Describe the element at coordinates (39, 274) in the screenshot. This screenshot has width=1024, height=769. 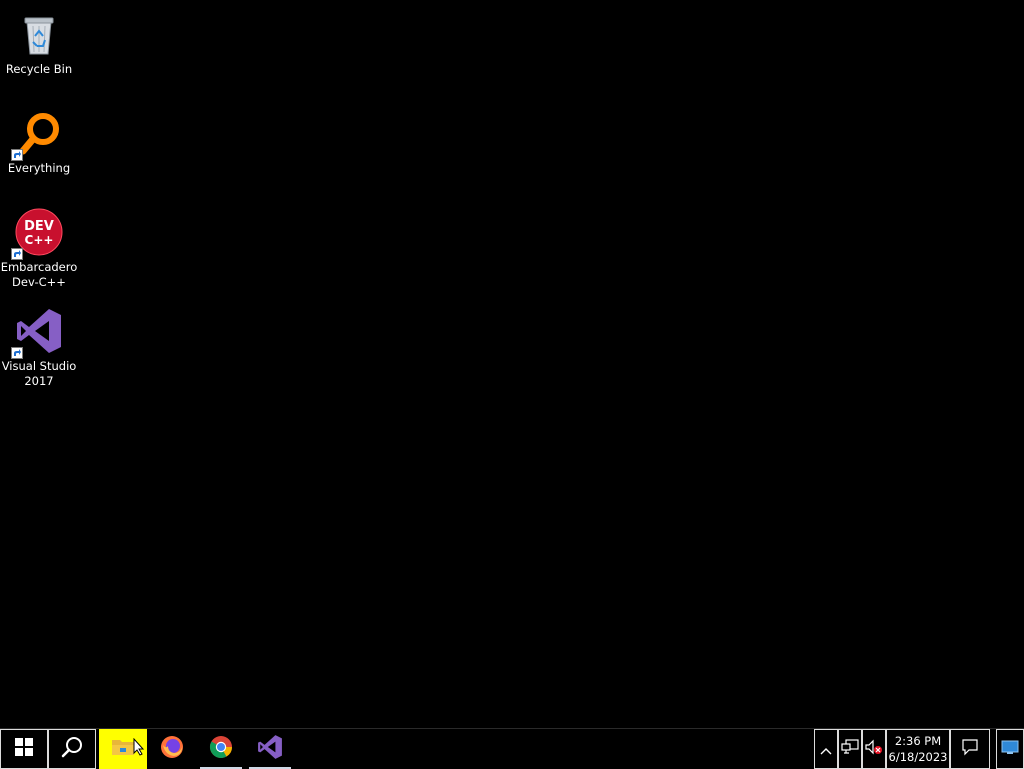
I see `desktop-icon-label: Embarcadero Dev-C++` at that location.